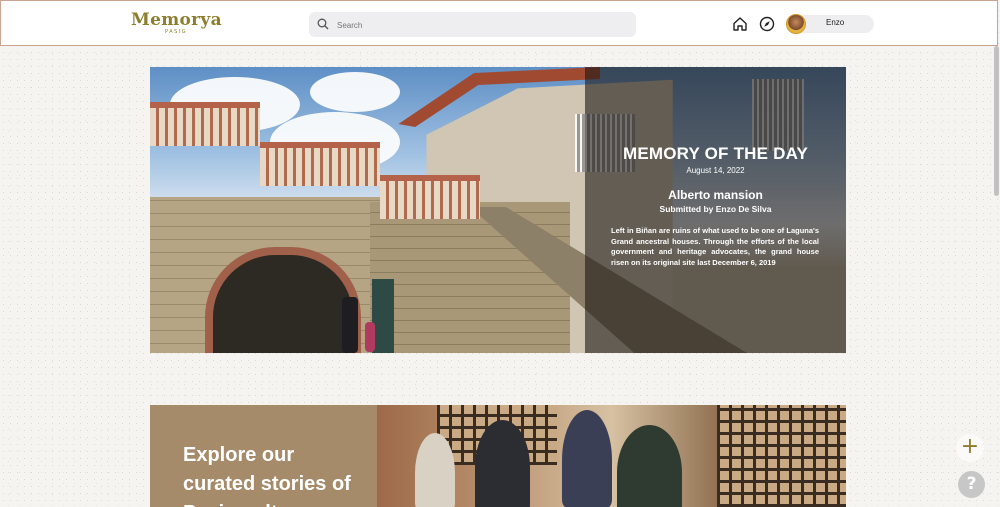 This screenshot has width=1000, height=507. I want to click on submitted-by: Submitted by Enzo De Silva, so click(715, 209).